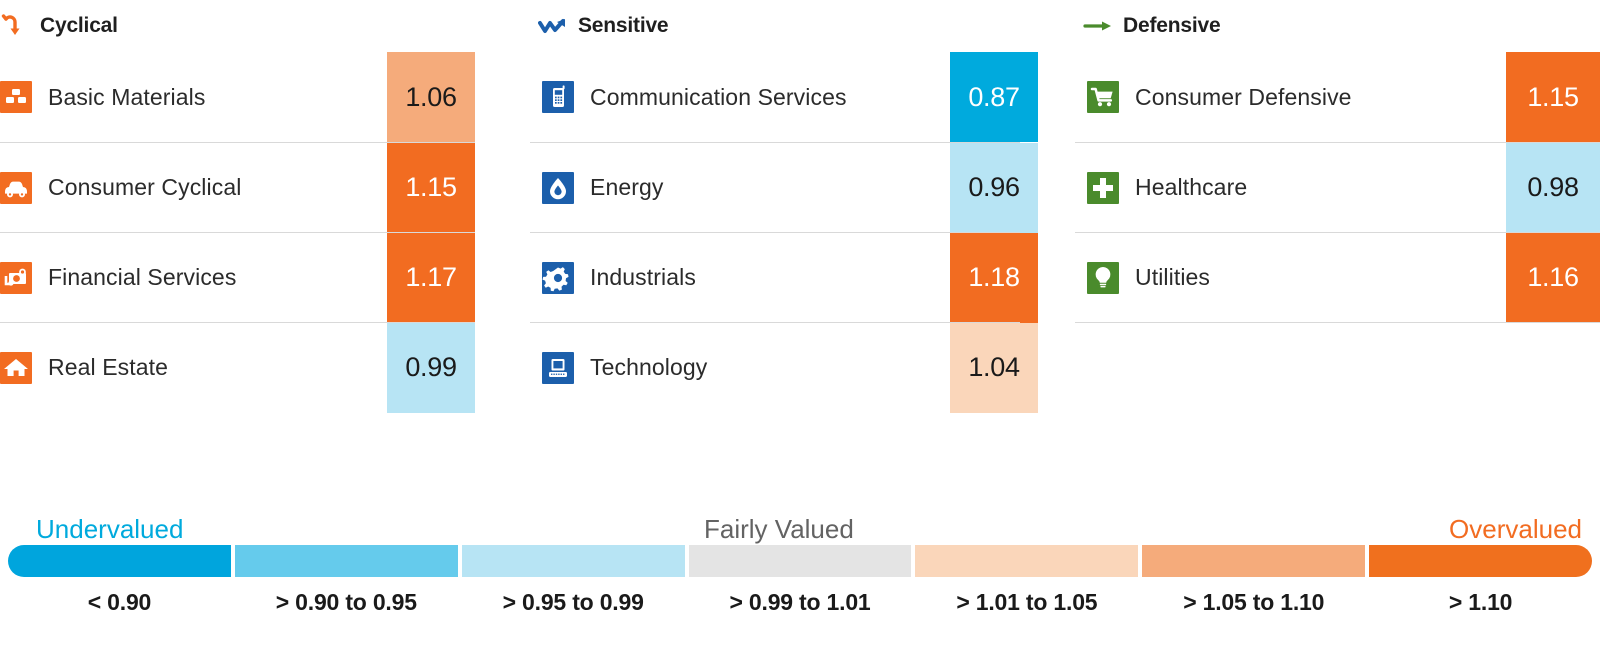  Describe the element at coordinates (17, 26) in the screenshot. I see `cyclical-arrow-icon` at that location.